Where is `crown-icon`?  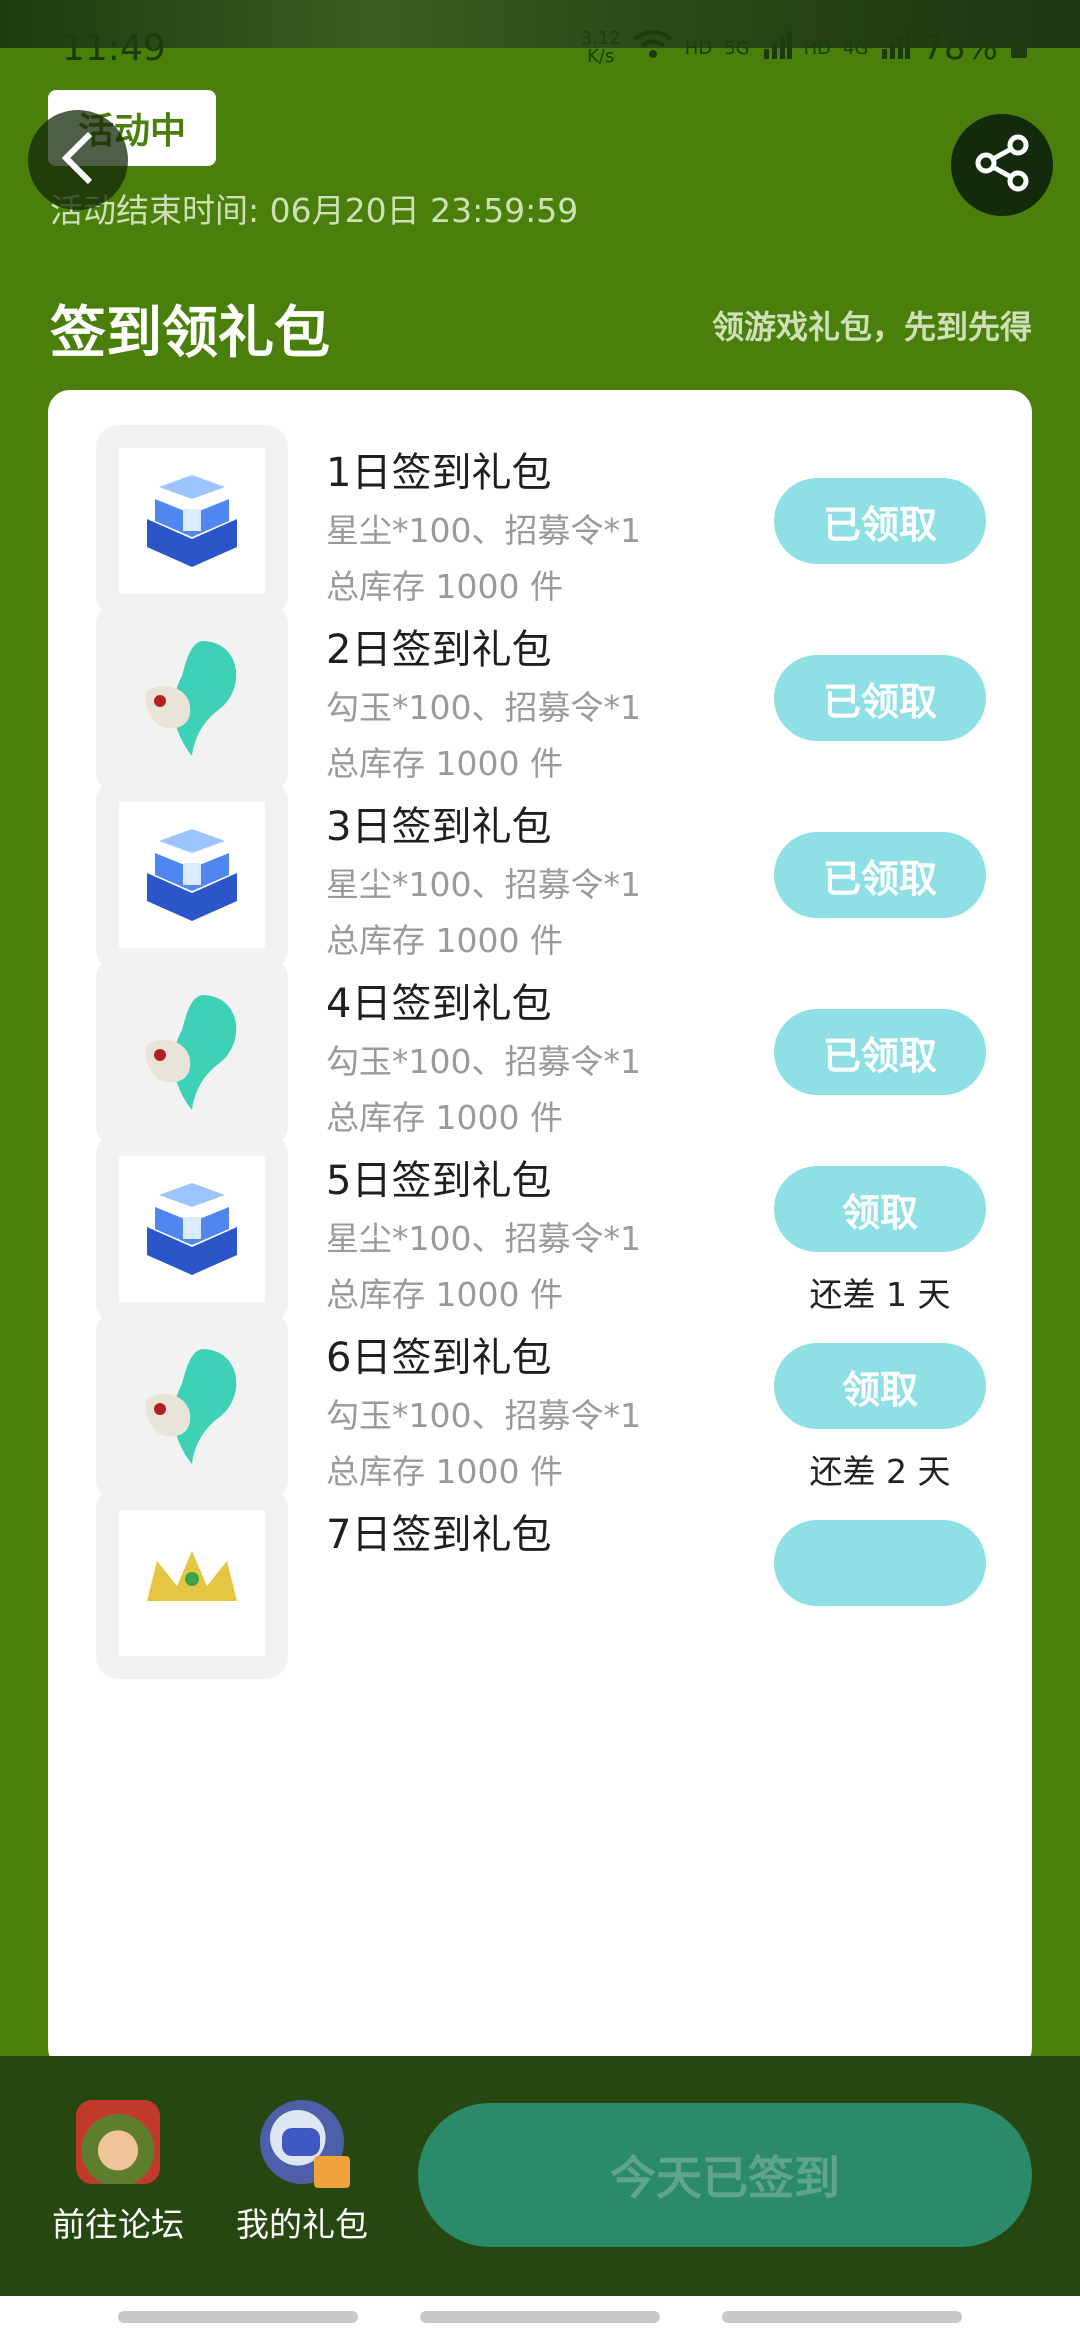
crown-icon is located at coordinates (192, 1583).